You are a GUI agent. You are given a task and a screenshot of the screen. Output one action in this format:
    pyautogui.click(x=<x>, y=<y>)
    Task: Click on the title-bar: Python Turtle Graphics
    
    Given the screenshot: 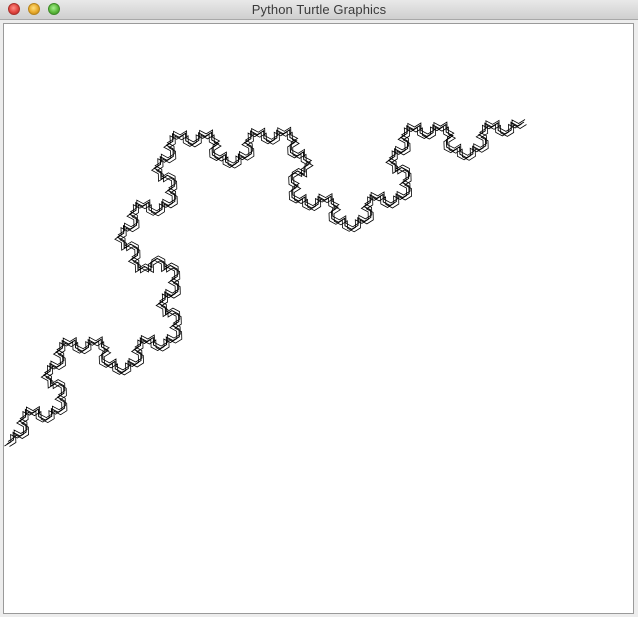 What is the action you would take?
    pyautogui.click(x=319, y=10)
    